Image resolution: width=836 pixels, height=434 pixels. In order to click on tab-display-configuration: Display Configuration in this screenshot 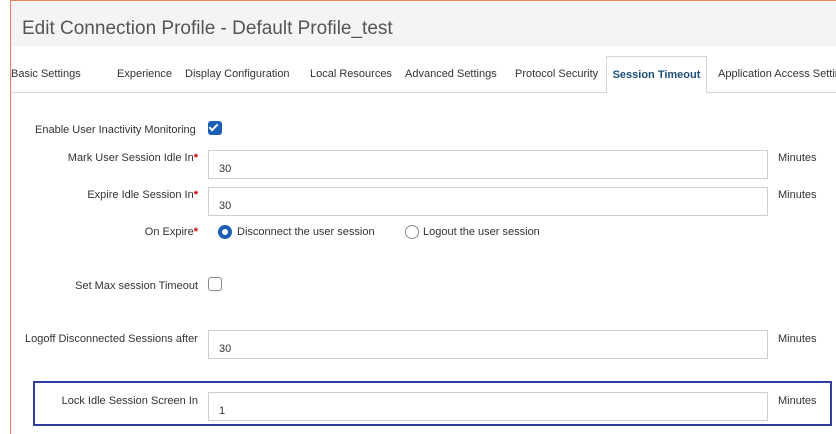, I will do `click(237, 74)`.